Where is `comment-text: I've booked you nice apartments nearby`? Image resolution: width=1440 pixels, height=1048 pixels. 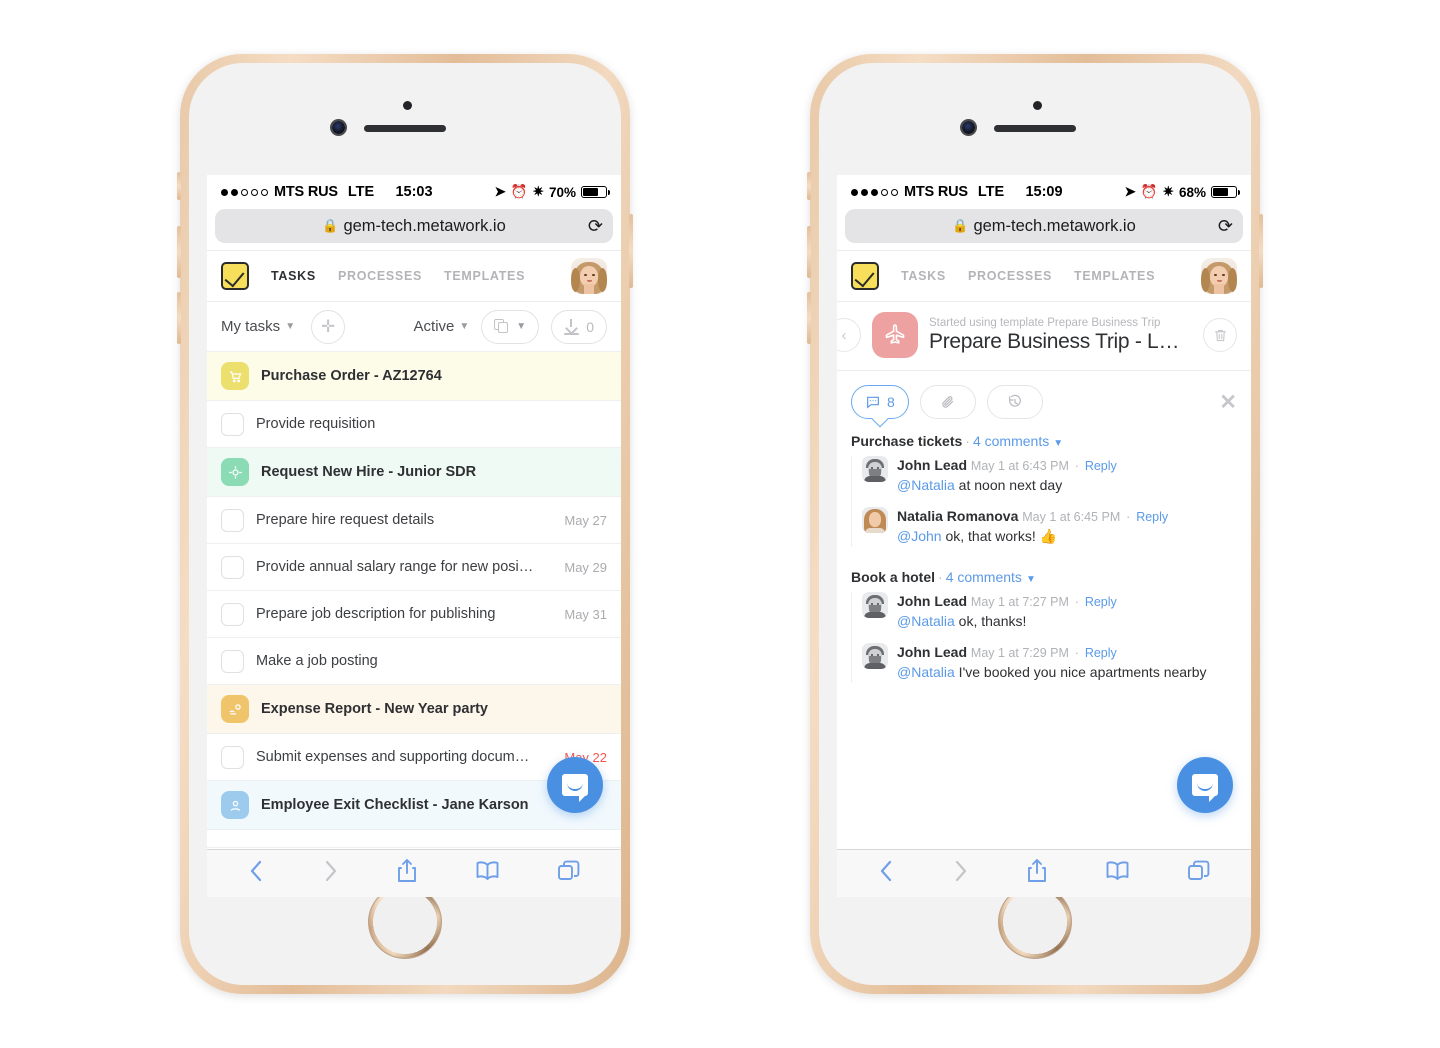 comment-text: I've booked you nice apartments nearby is located at coordinates (1080, 672).